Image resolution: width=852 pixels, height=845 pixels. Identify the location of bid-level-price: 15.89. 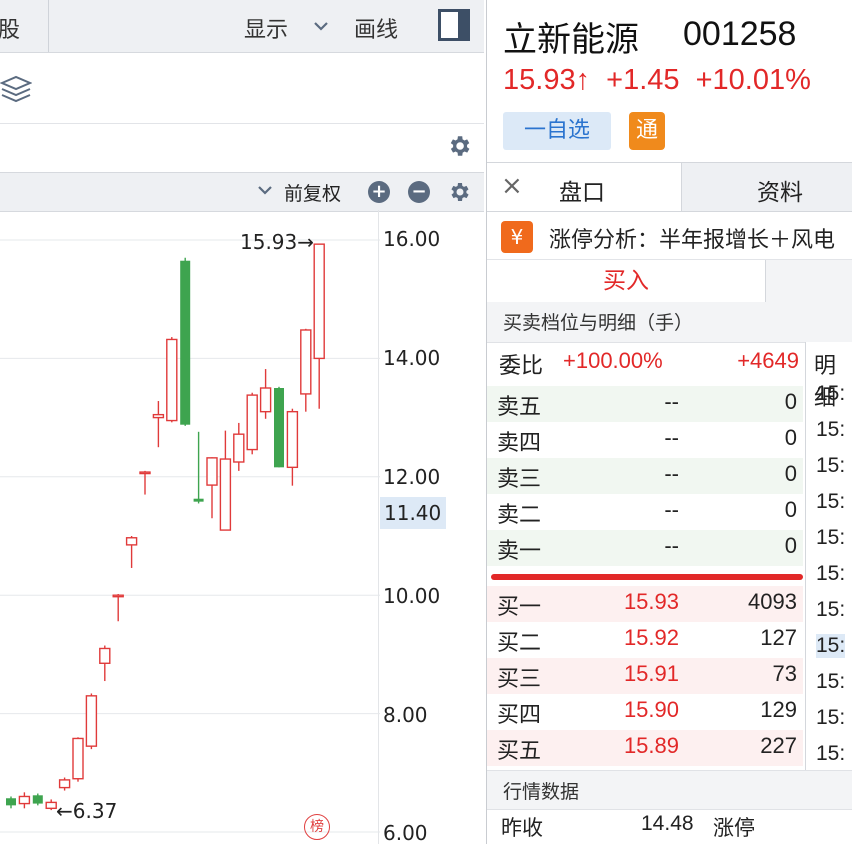
(651, 745).